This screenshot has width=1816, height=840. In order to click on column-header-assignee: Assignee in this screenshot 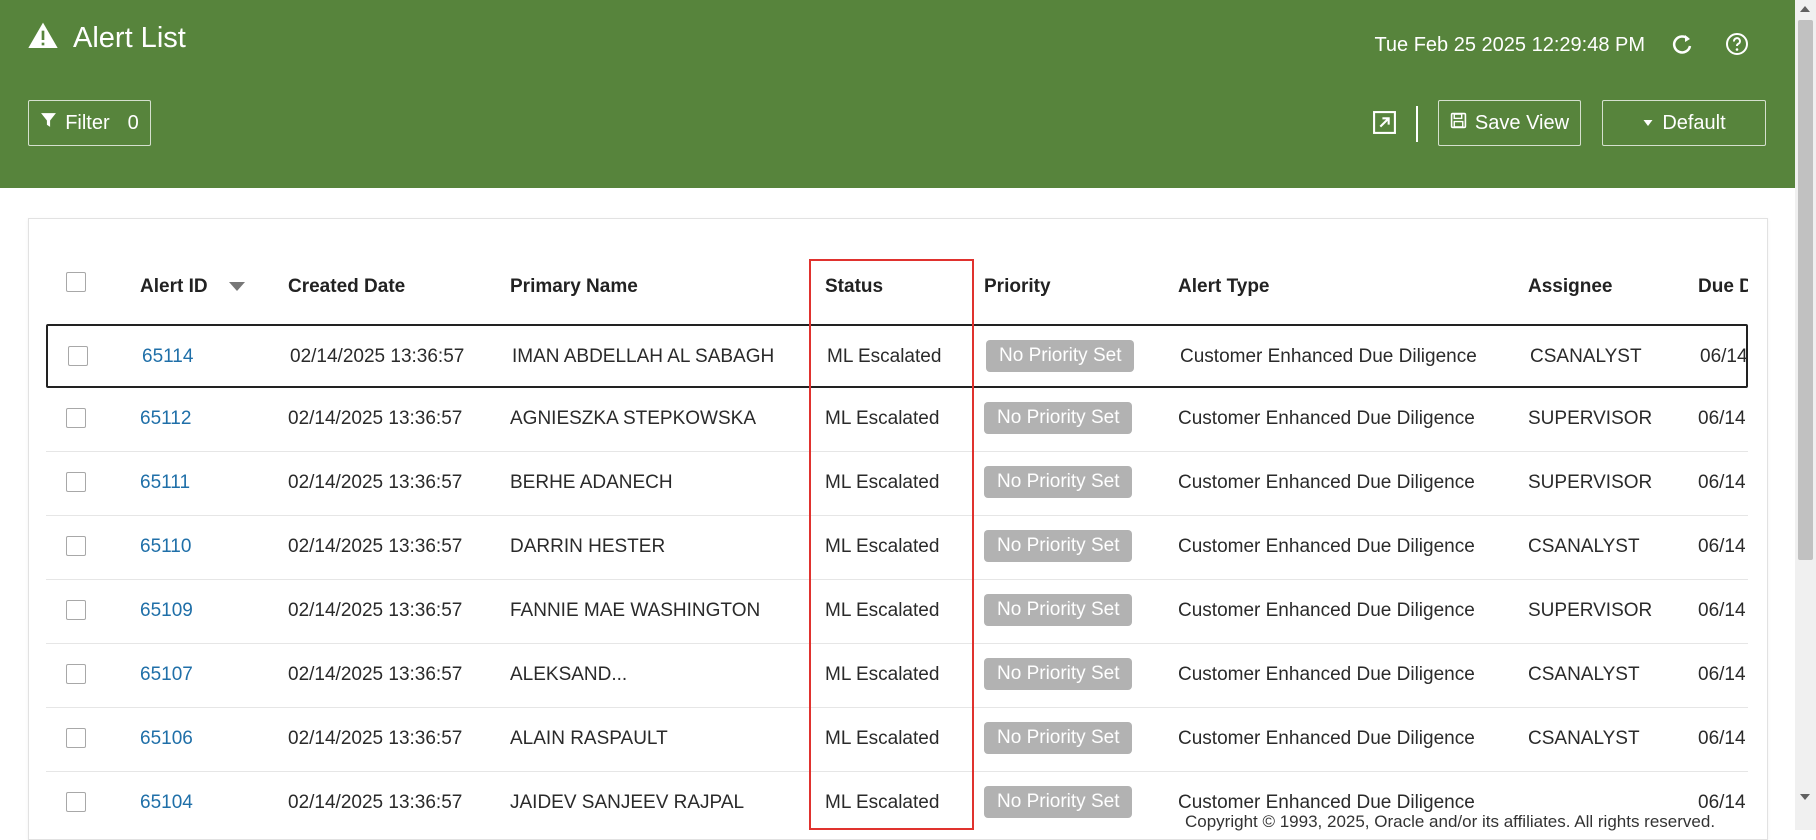, I will do `click(1570, 287)`.